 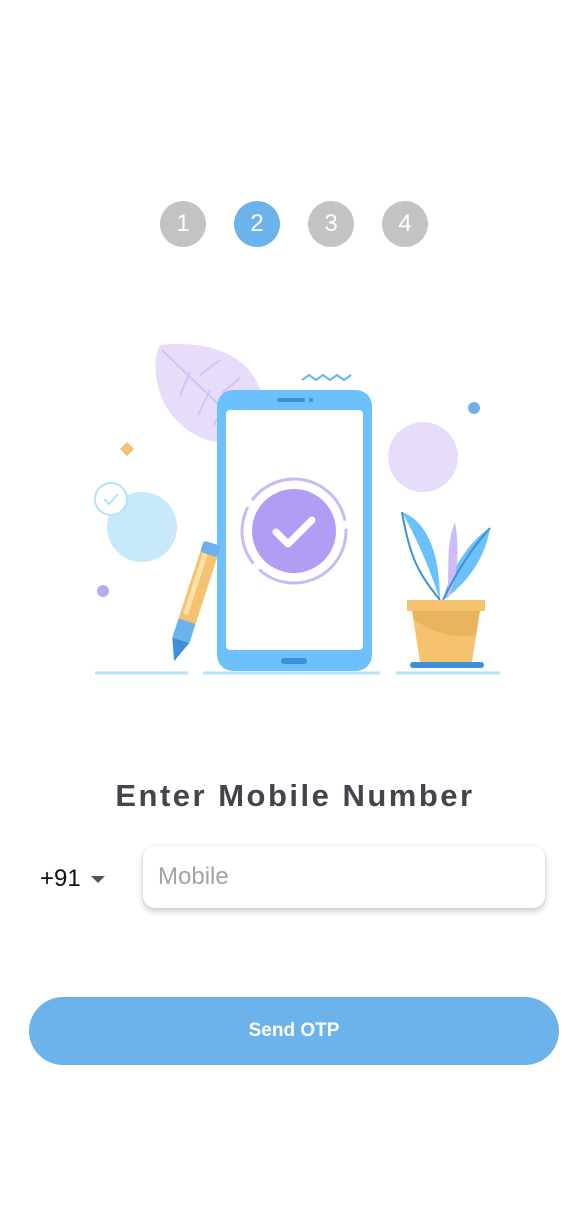 What do you see at coordinates (196, 601) in the screenshot?
I see `pen-icon` at bounding box center [196, 601].